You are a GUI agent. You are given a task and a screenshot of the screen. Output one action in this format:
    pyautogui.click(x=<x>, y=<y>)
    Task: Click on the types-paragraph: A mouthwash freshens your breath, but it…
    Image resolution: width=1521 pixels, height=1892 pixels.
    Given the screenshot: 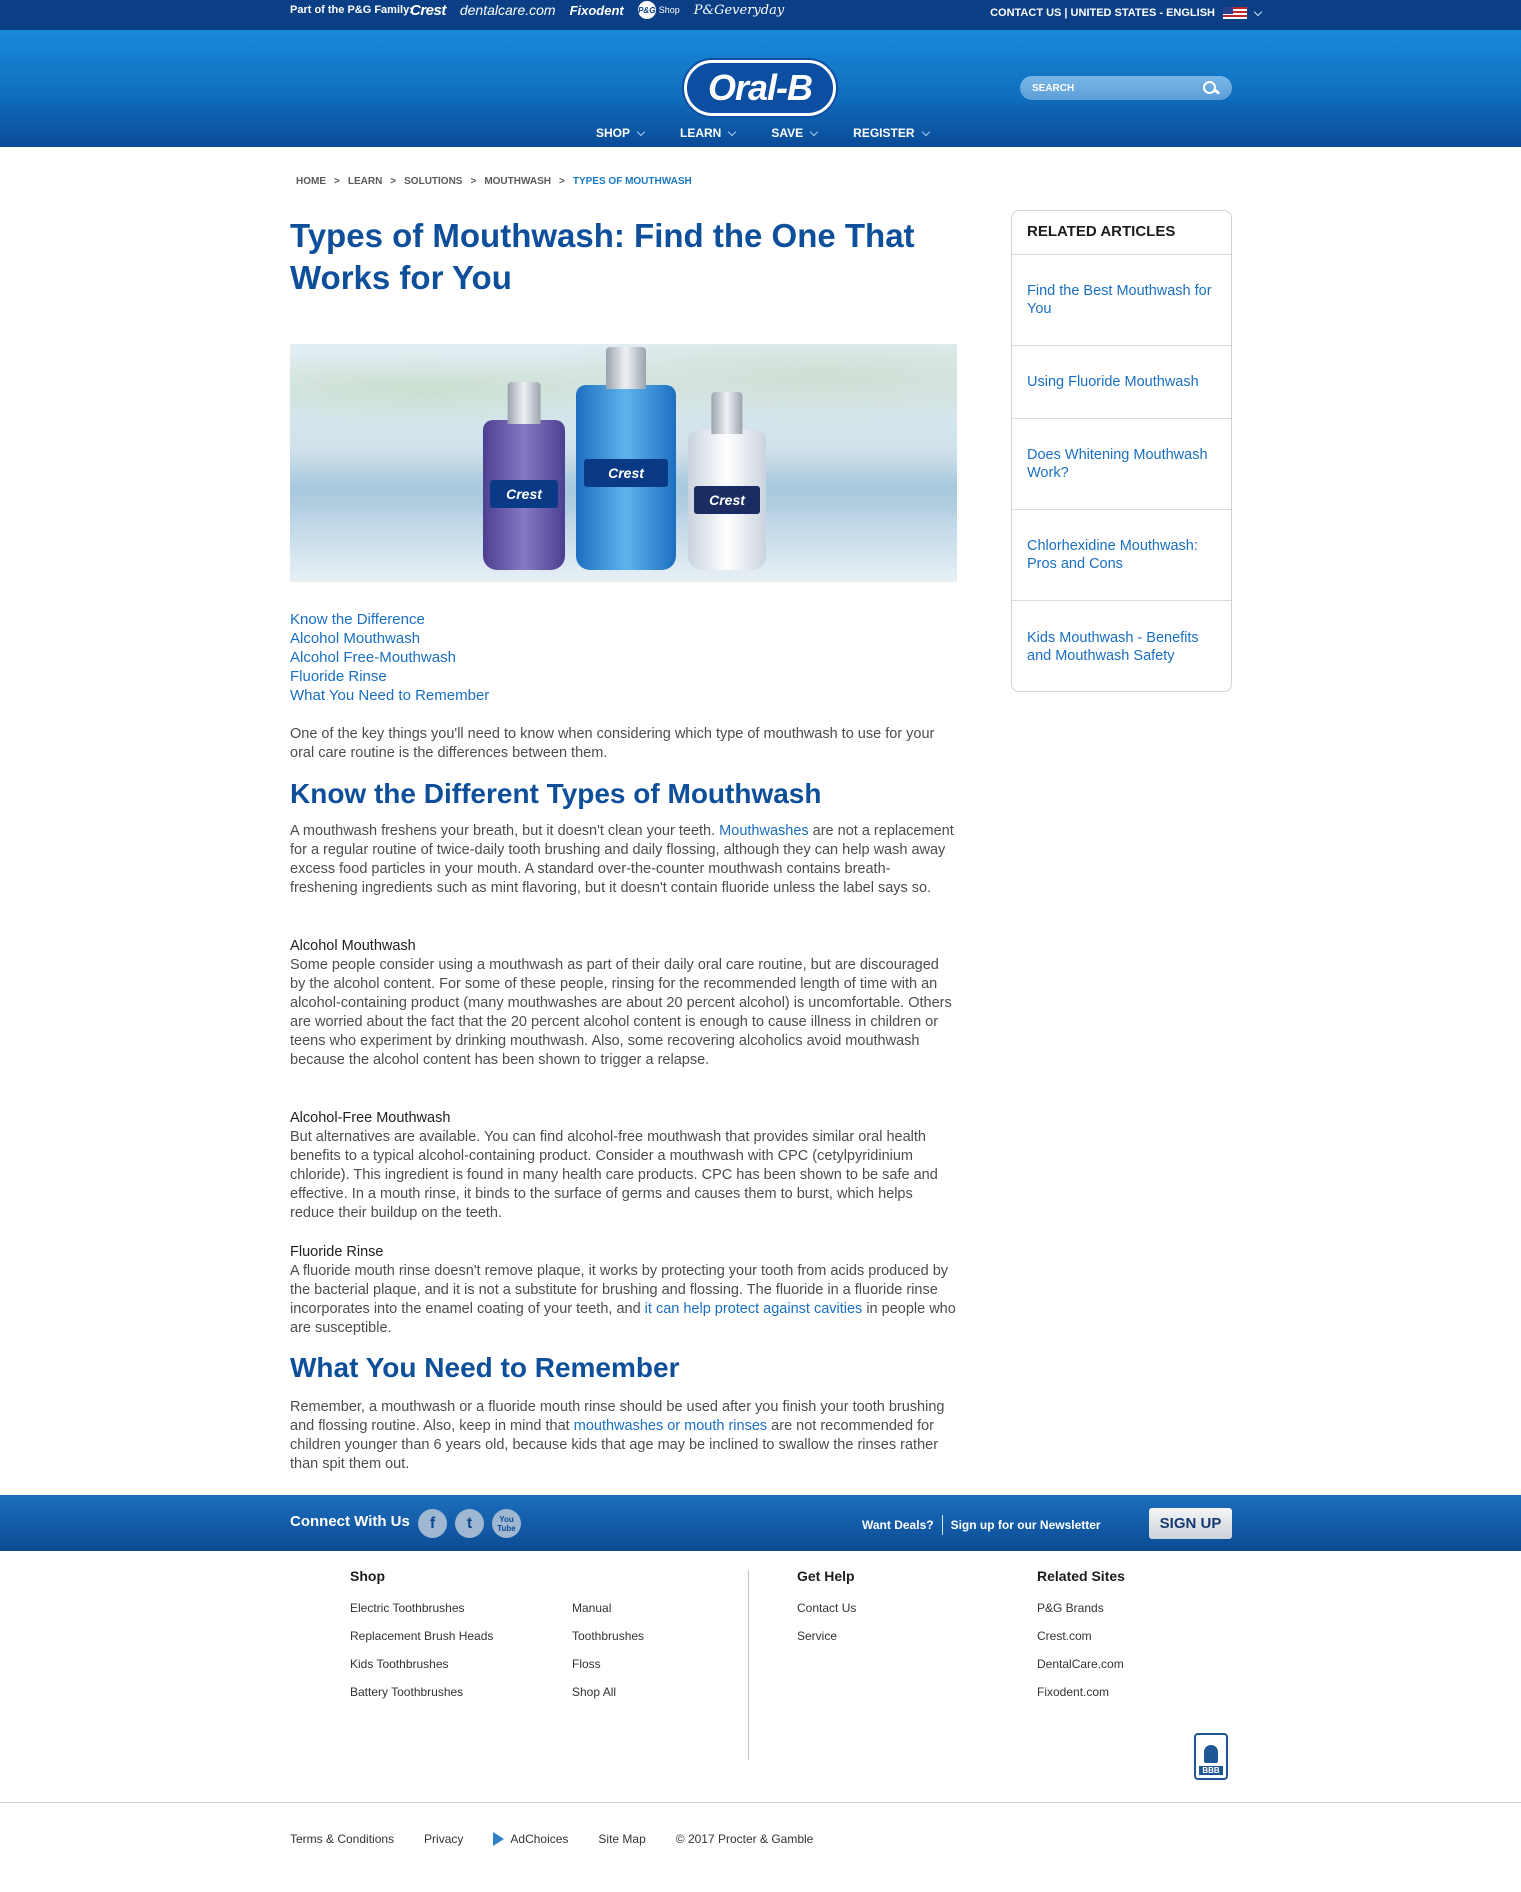 What is the action you would take?
    pyautogui.click(x=624, y=860)
    